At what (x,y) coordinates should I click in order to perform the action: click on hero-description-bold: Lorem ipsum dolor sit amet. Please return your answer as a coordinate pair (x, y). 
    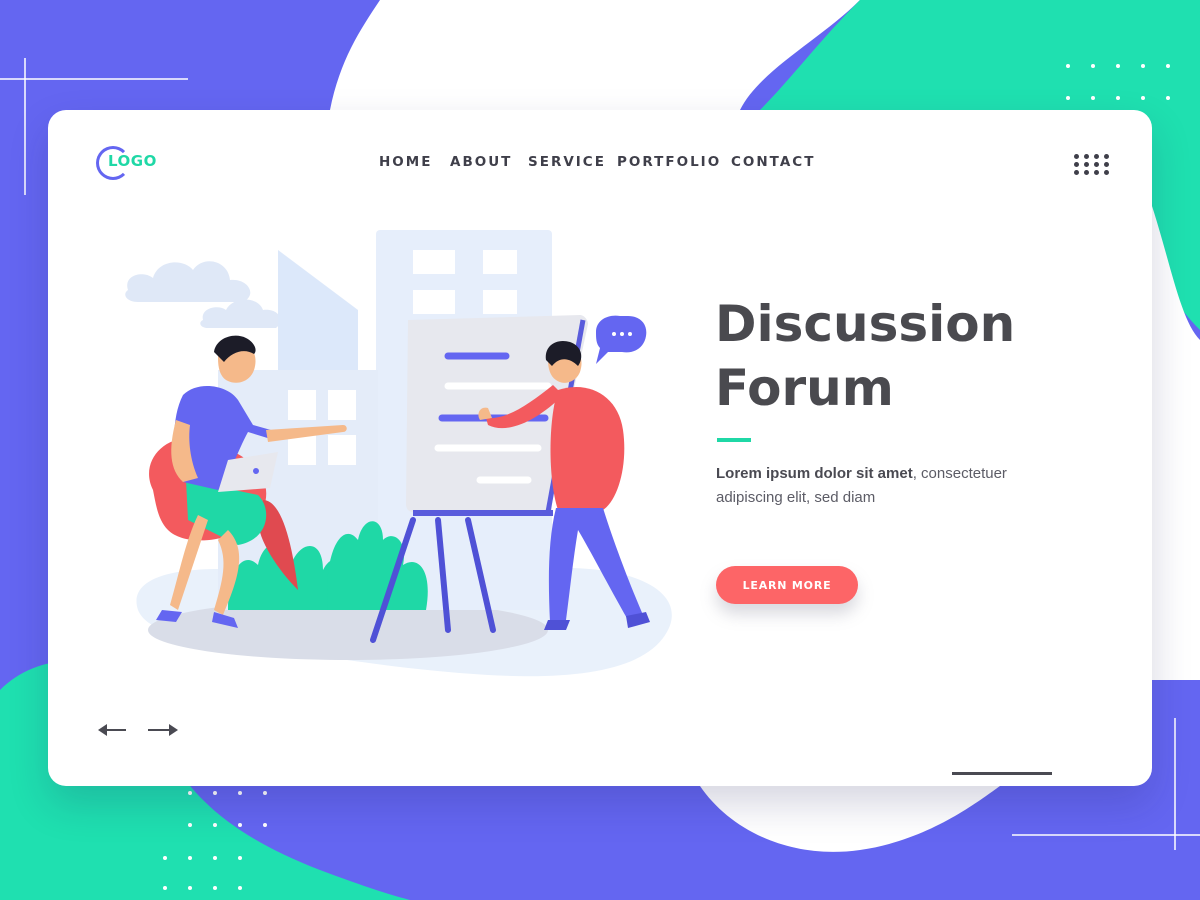
    Looking at the image, I should click on (814, 473).